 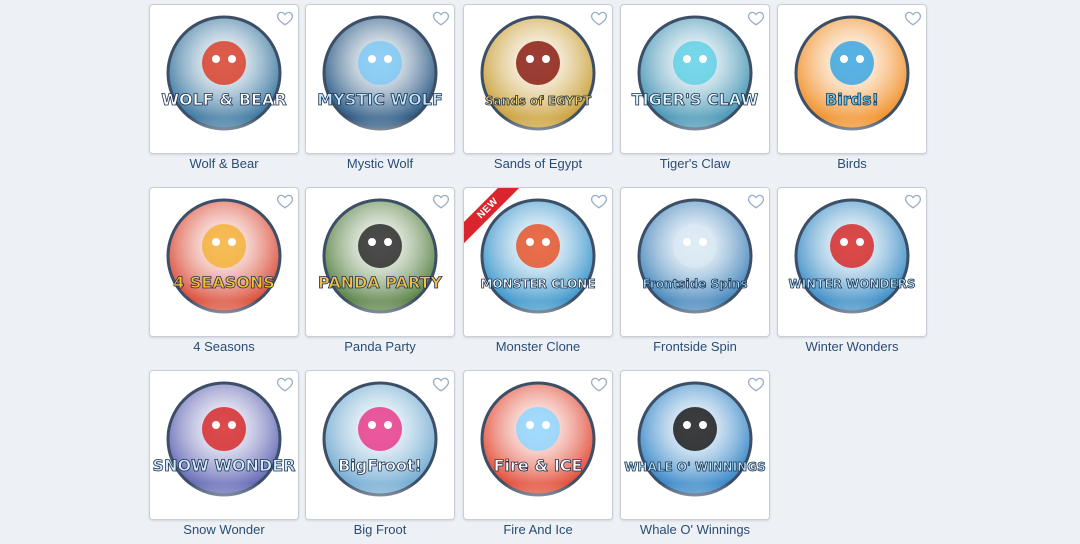 I want to click on game-title: Birds, so click(x=852, y=163).